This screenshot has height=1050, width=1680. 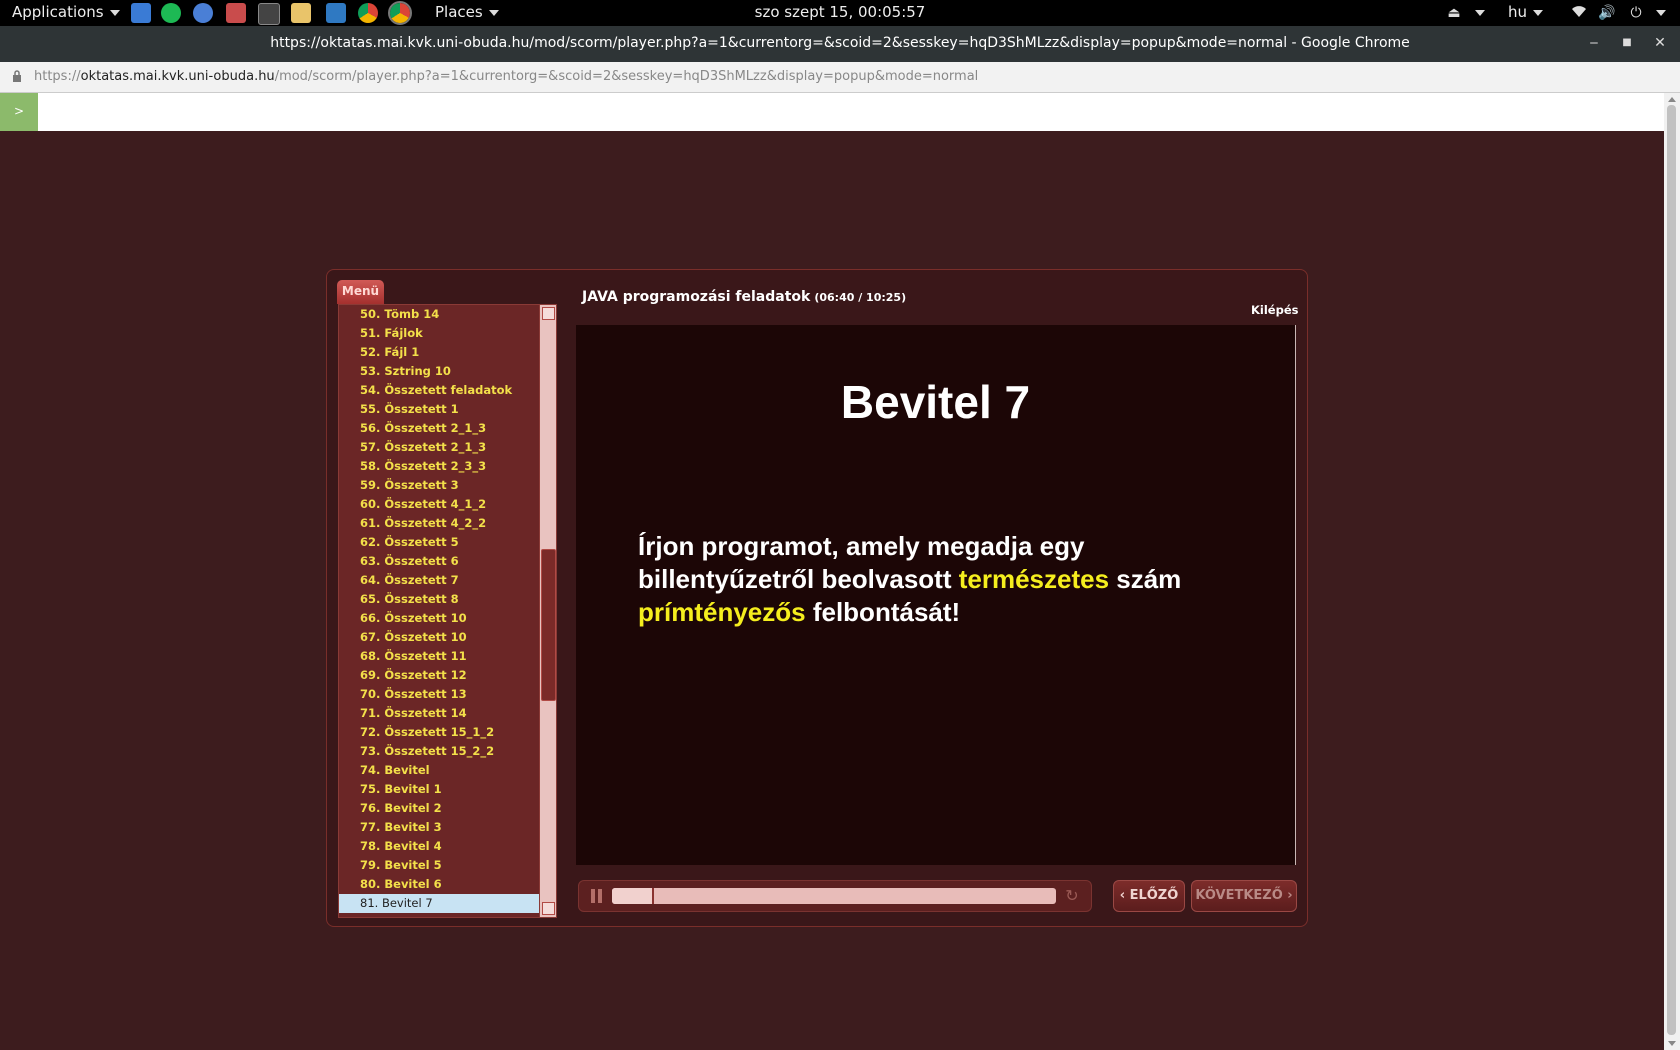 I want to click on progress-marker, so click(x=652, y=896).